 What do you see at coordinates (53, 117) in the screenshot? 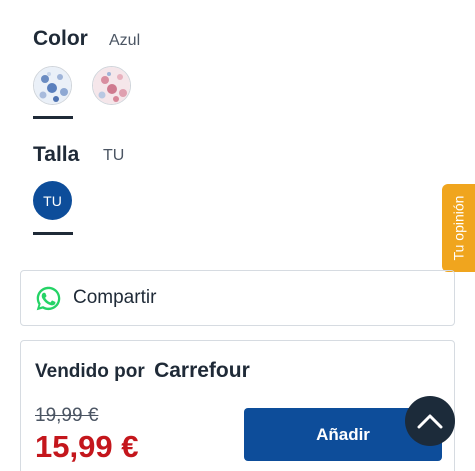
I see `selected-color-indicator` at bounding box center [53, 117].